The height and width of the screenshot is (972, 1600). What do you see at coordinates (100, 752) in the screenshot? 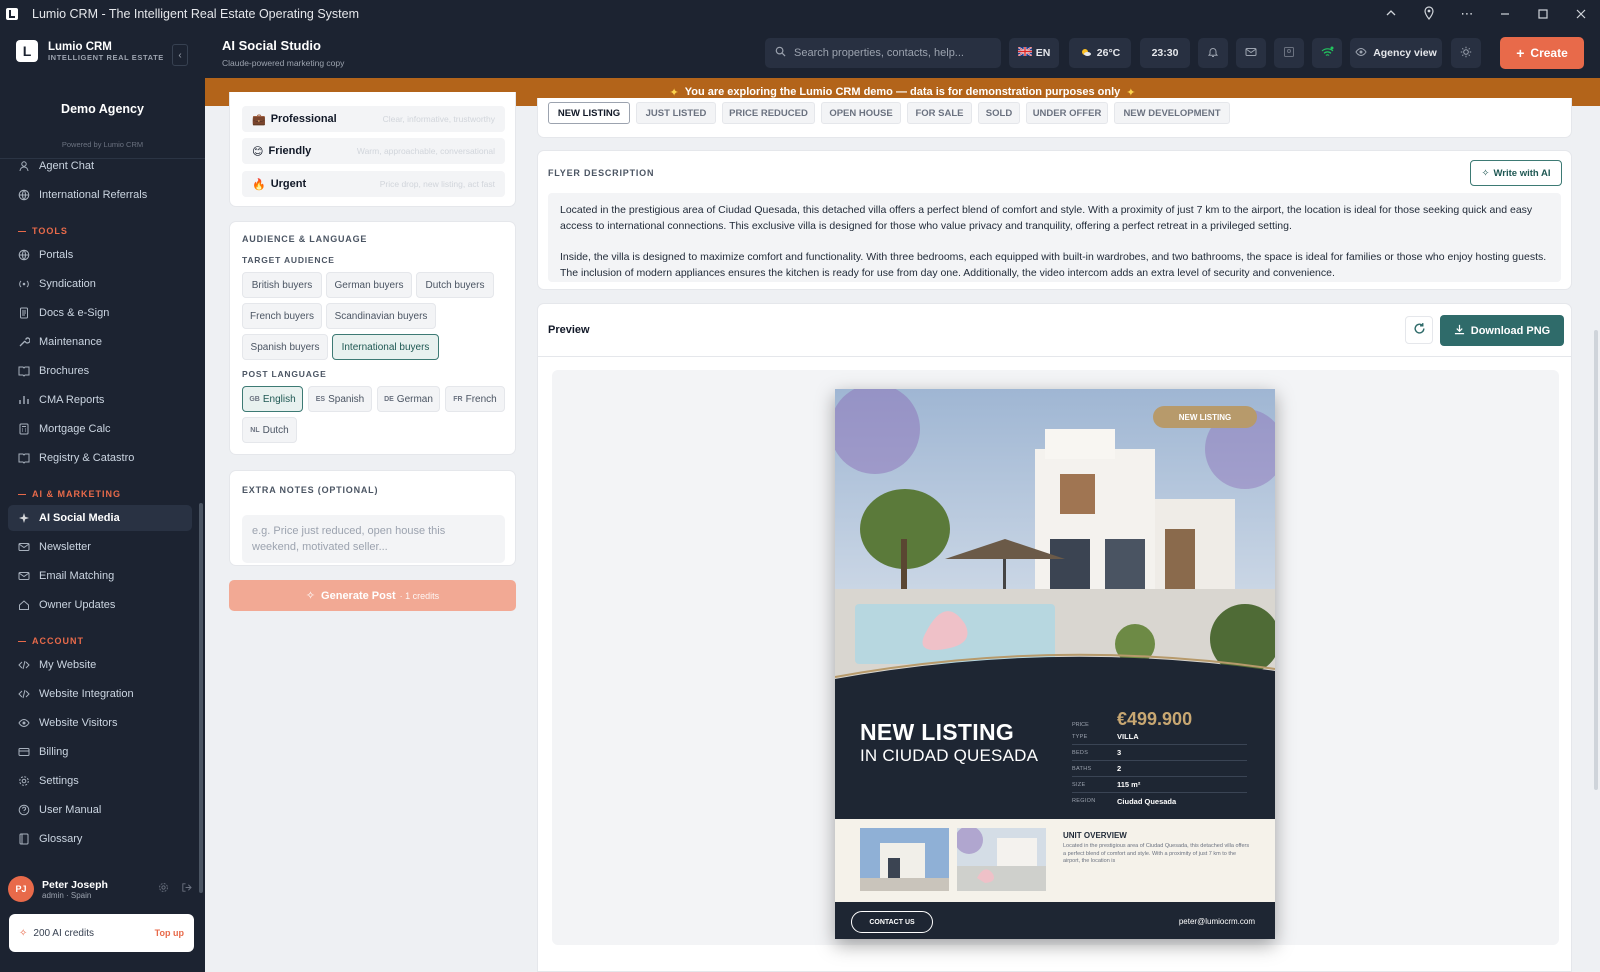
I see `sidebar-item-billing: Billing` at bounding box center [100, 752].